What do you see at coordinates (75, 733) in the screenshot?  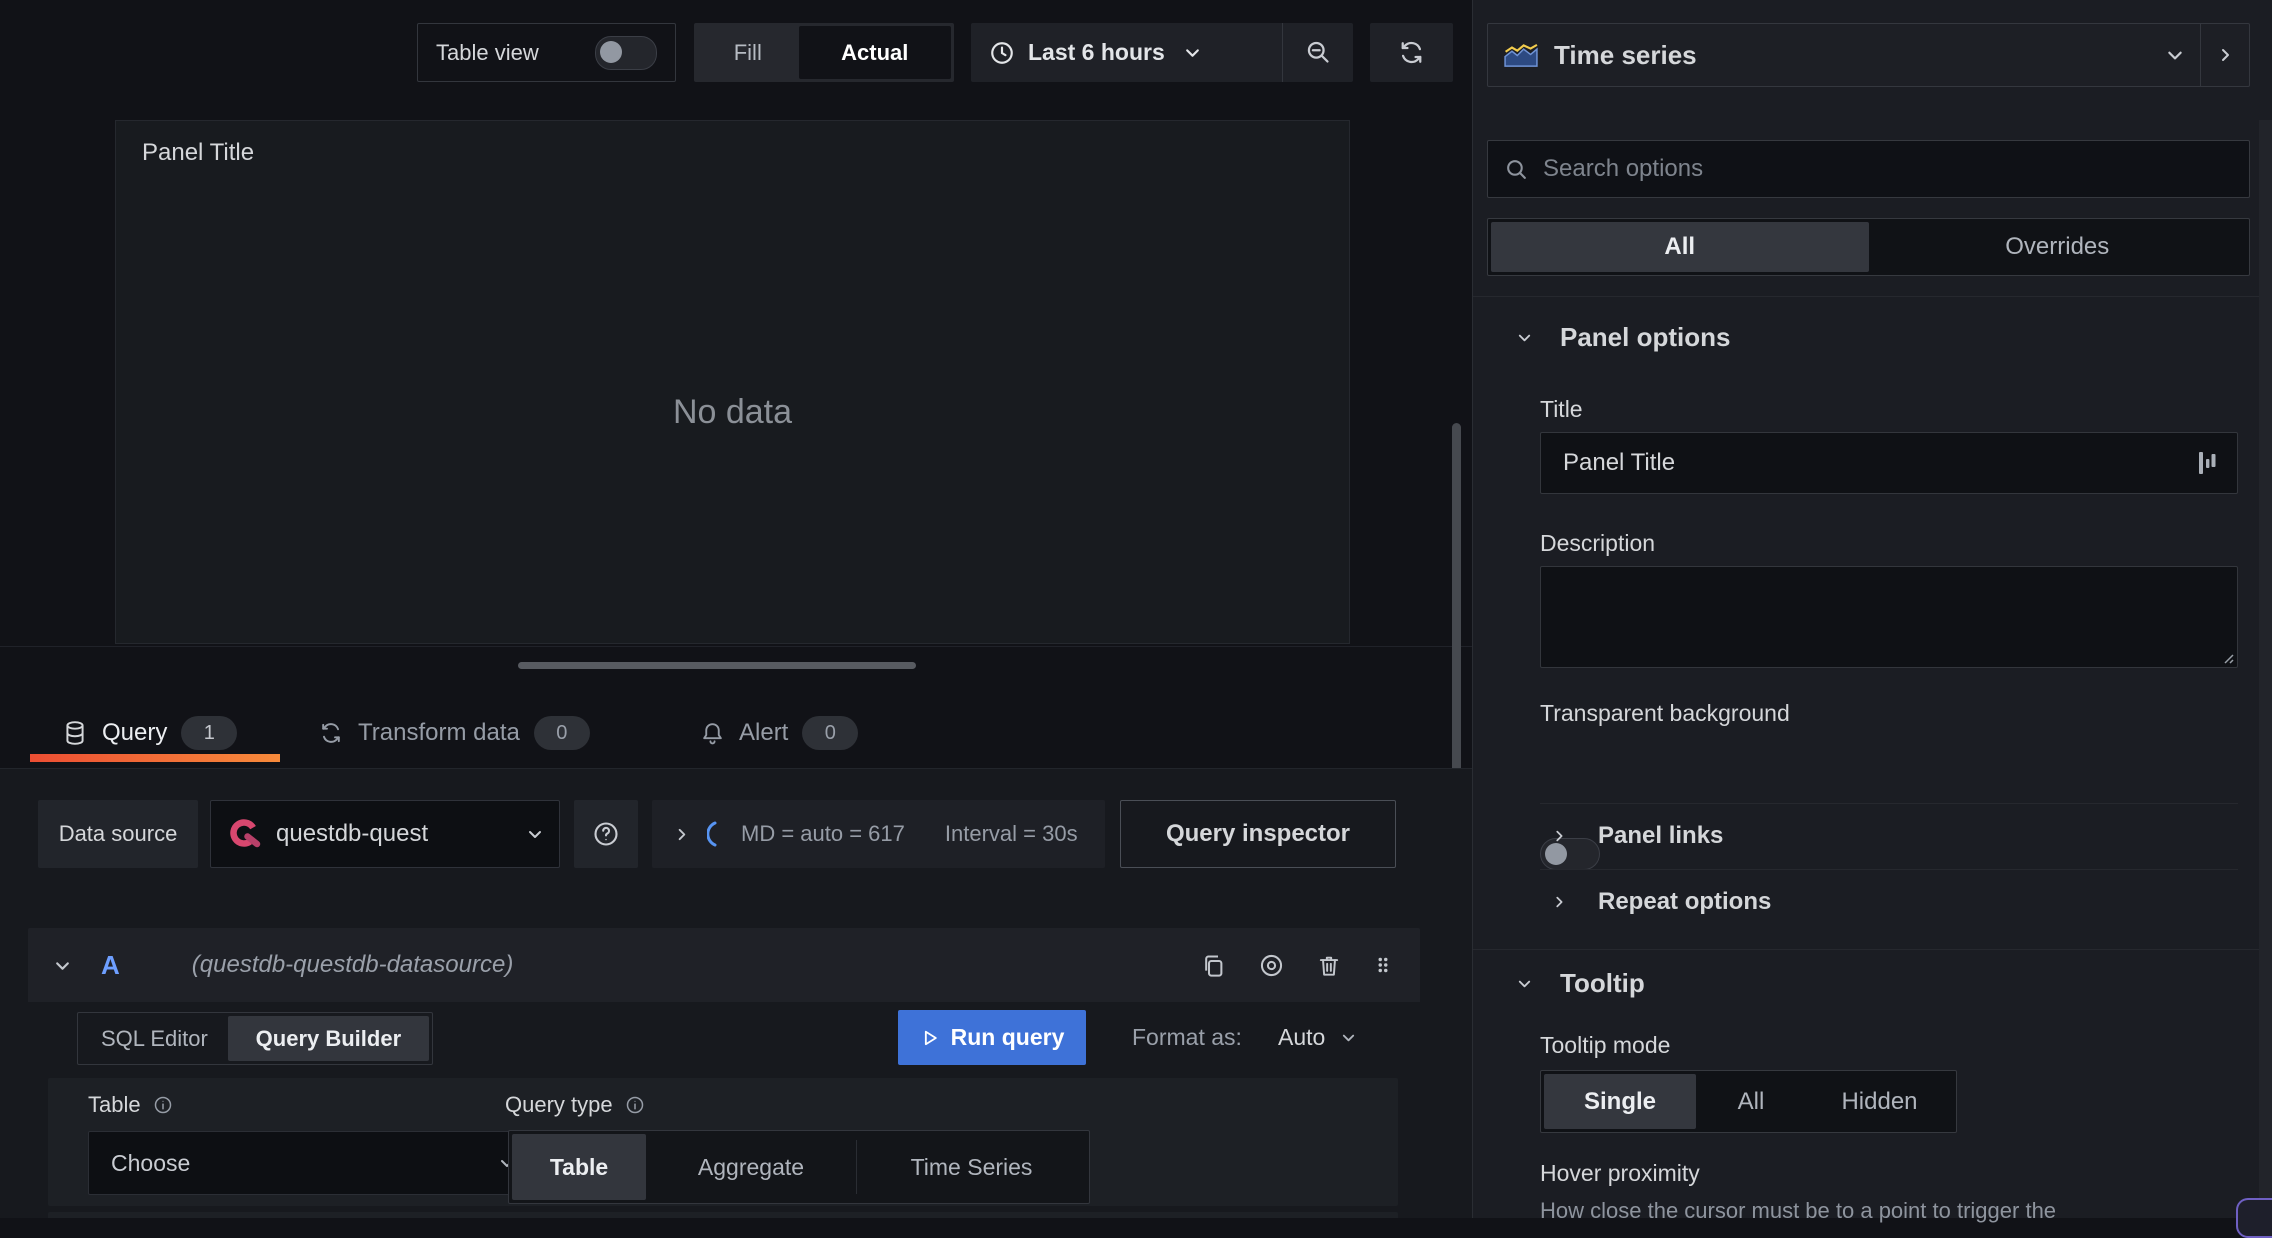 I see `database-icon` at bounding box center [75, 733].